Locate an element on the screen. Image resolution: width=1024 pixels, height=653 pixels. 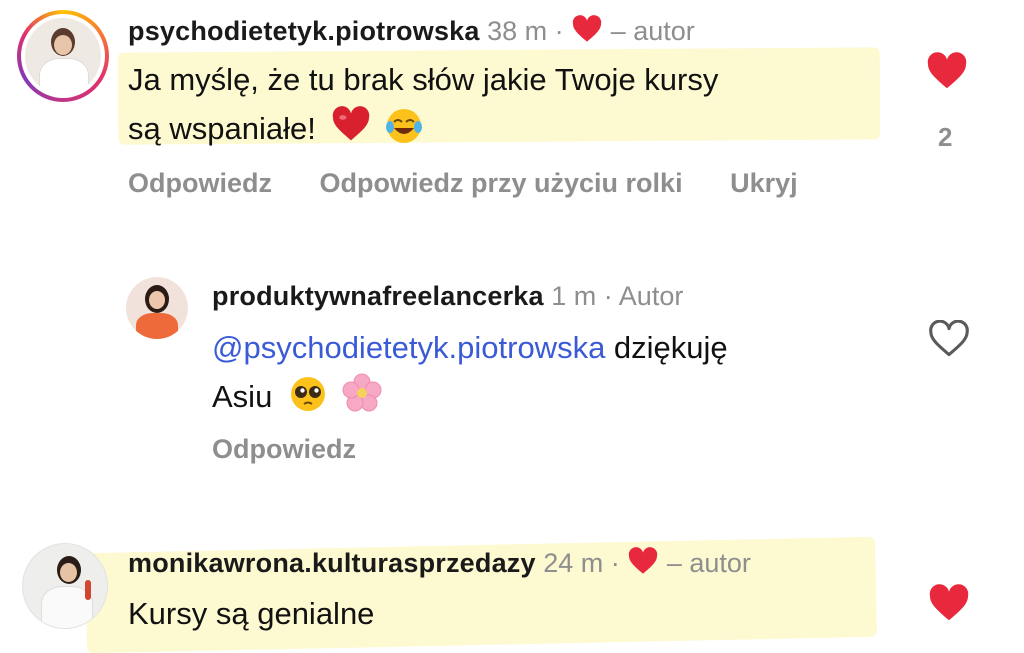
comment-text: Asiu is located at coordinates (297, 394).